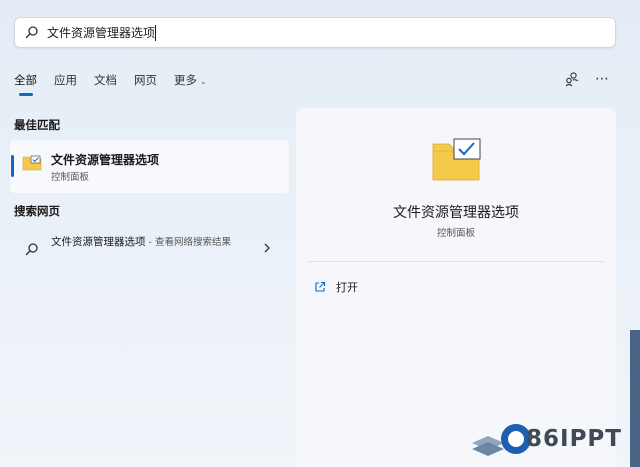 The image size is (640, 467). Describe the element at coordinates (203, 81) in the screenshot. I see `chevron-down-icon: ⌄` at that location.